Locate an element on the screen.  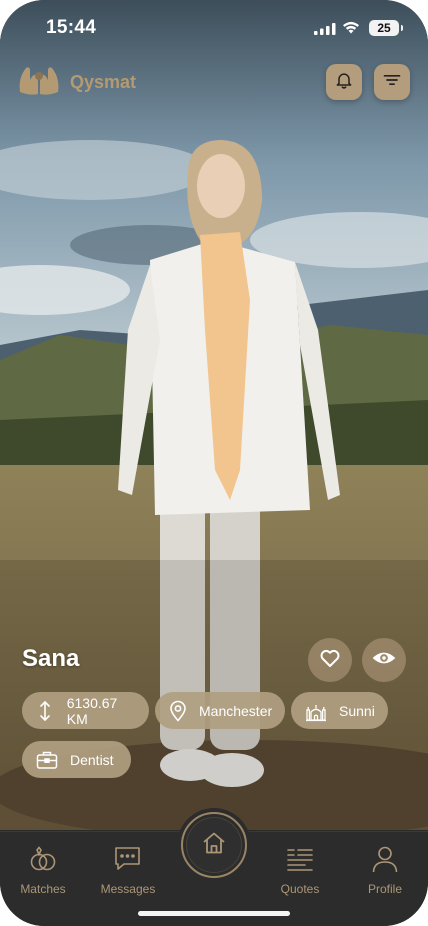
profession-label: Dentist is located at coordinates (92, 759).